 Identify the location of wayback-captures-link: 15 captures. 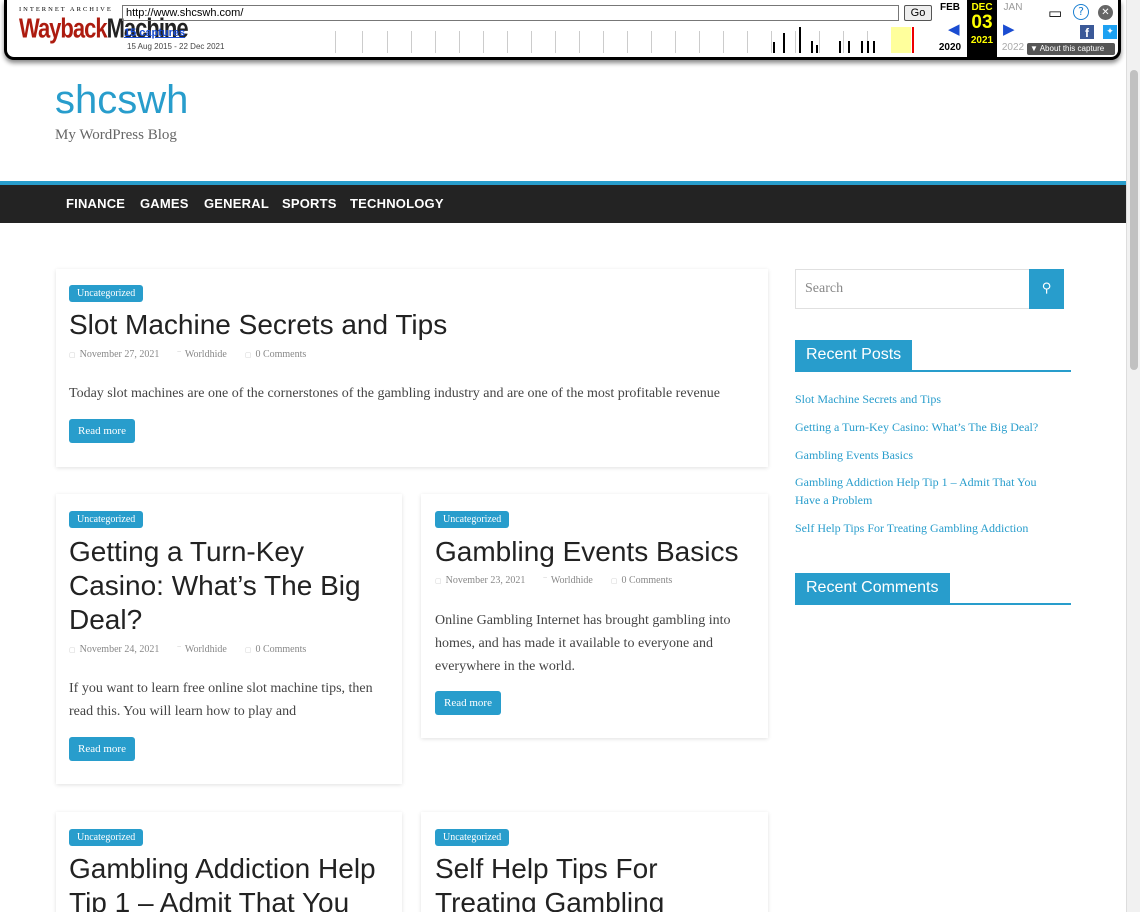
(154, 33).